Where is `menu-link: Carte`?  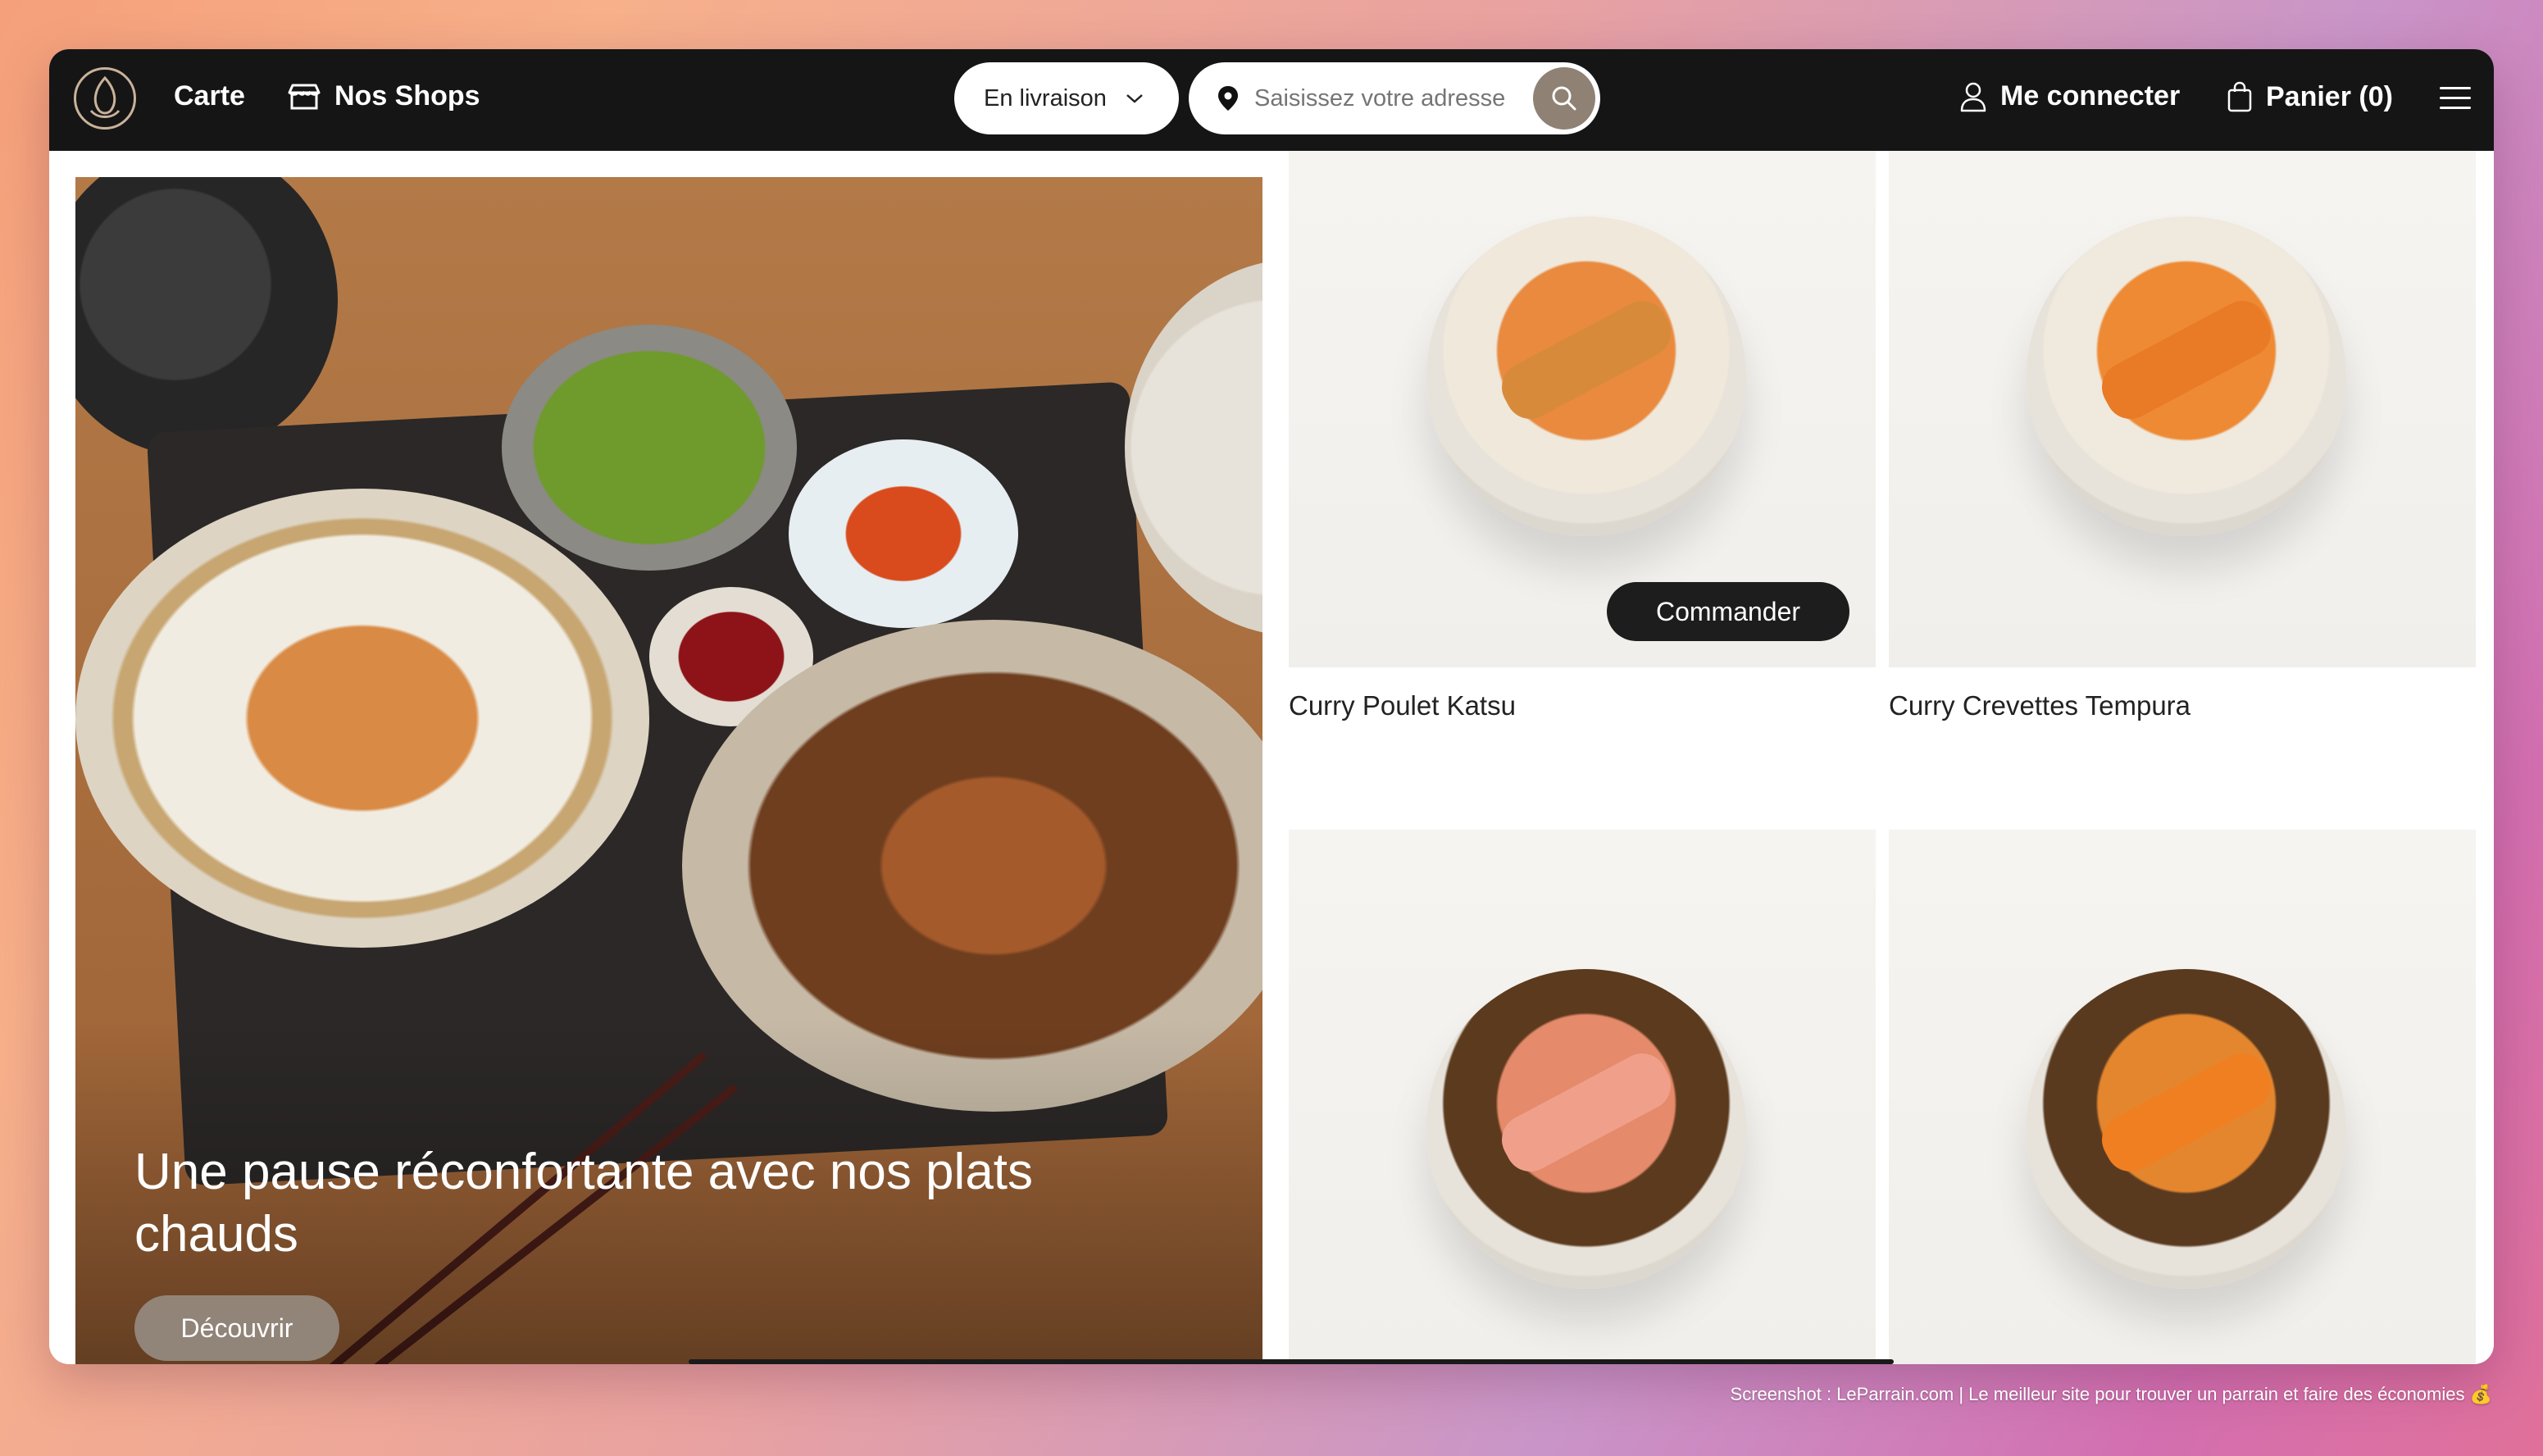
menu-link: Carte is located at coordinates (209, 96).